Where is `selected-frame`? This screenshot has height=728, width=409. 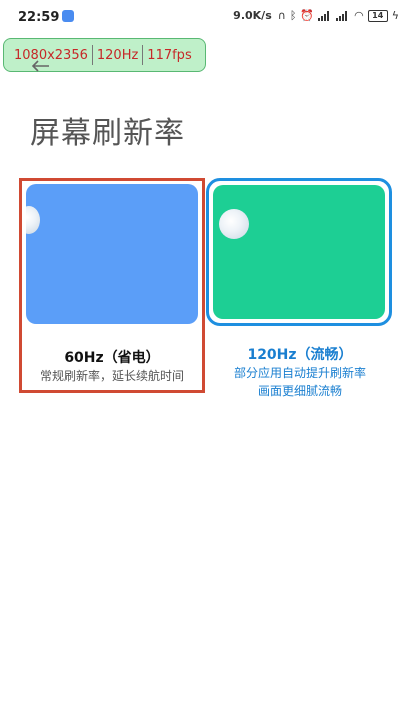
selected-frame is located at coordinates (299, 252).